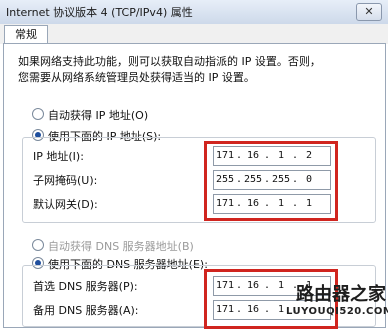 The width and height of the screenshot is (388, 329). Describe the element at coordinates (337, 311) in the screenshot. I see `watermark-url: LUYOUQI520.COM` at that location.